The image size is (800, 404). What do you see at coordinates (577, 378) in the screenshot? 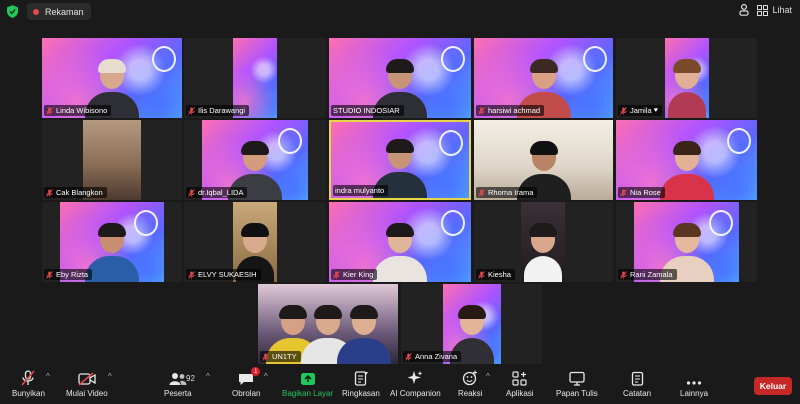
I see `whiteboard-icon` at bounding box center [577, 378].